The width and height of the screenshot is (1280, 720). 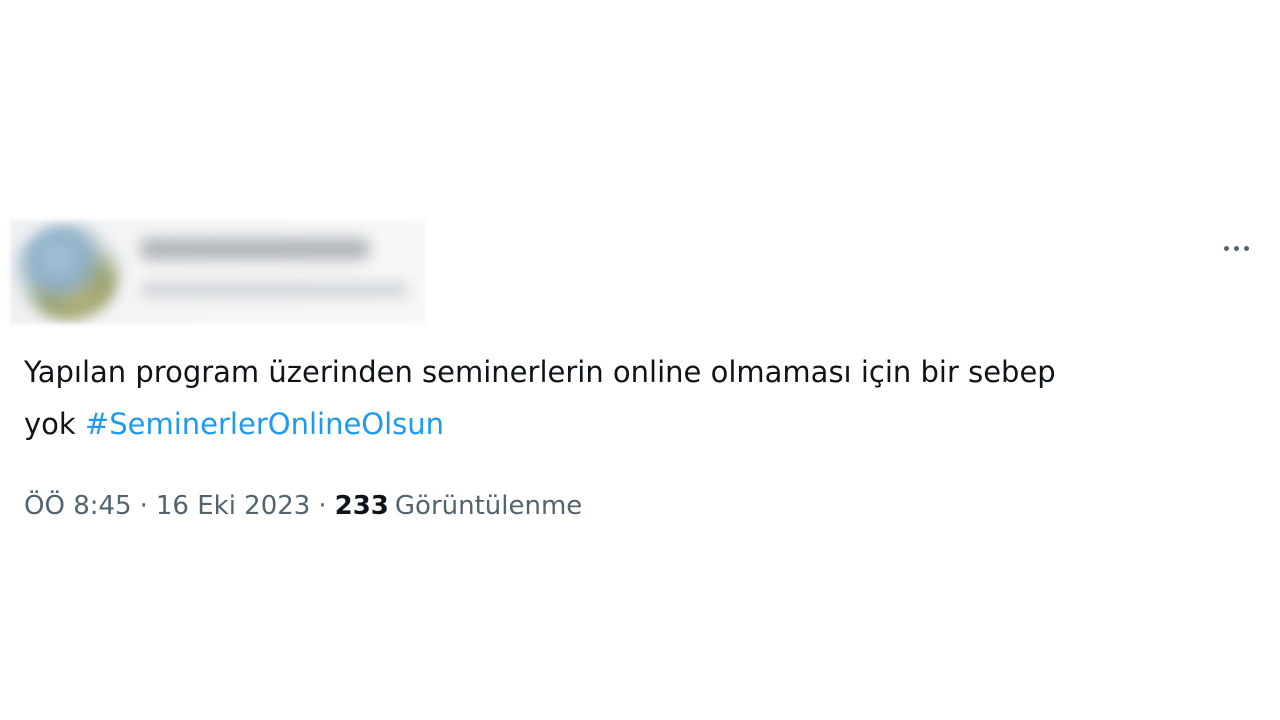 I want to click on views-count: 233, so click(x=362, y=506).